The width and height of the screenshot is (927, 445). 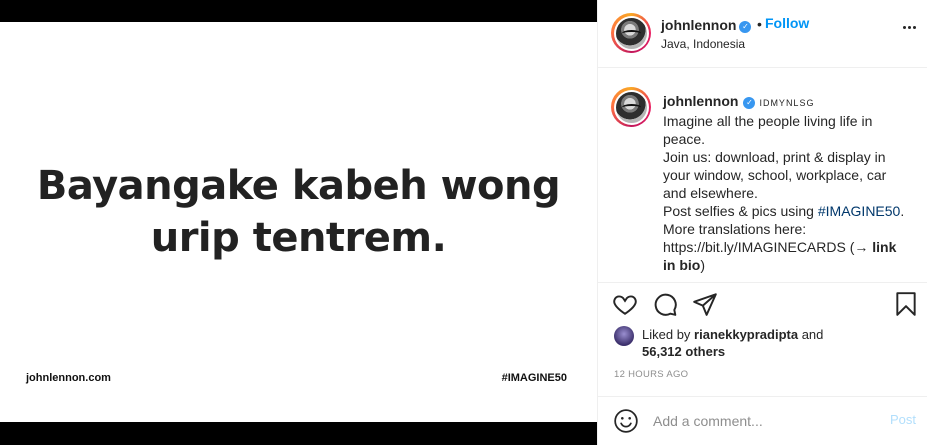 I want to click on caption-line: Join us: download, print & display in, so click(x=774, y=157).